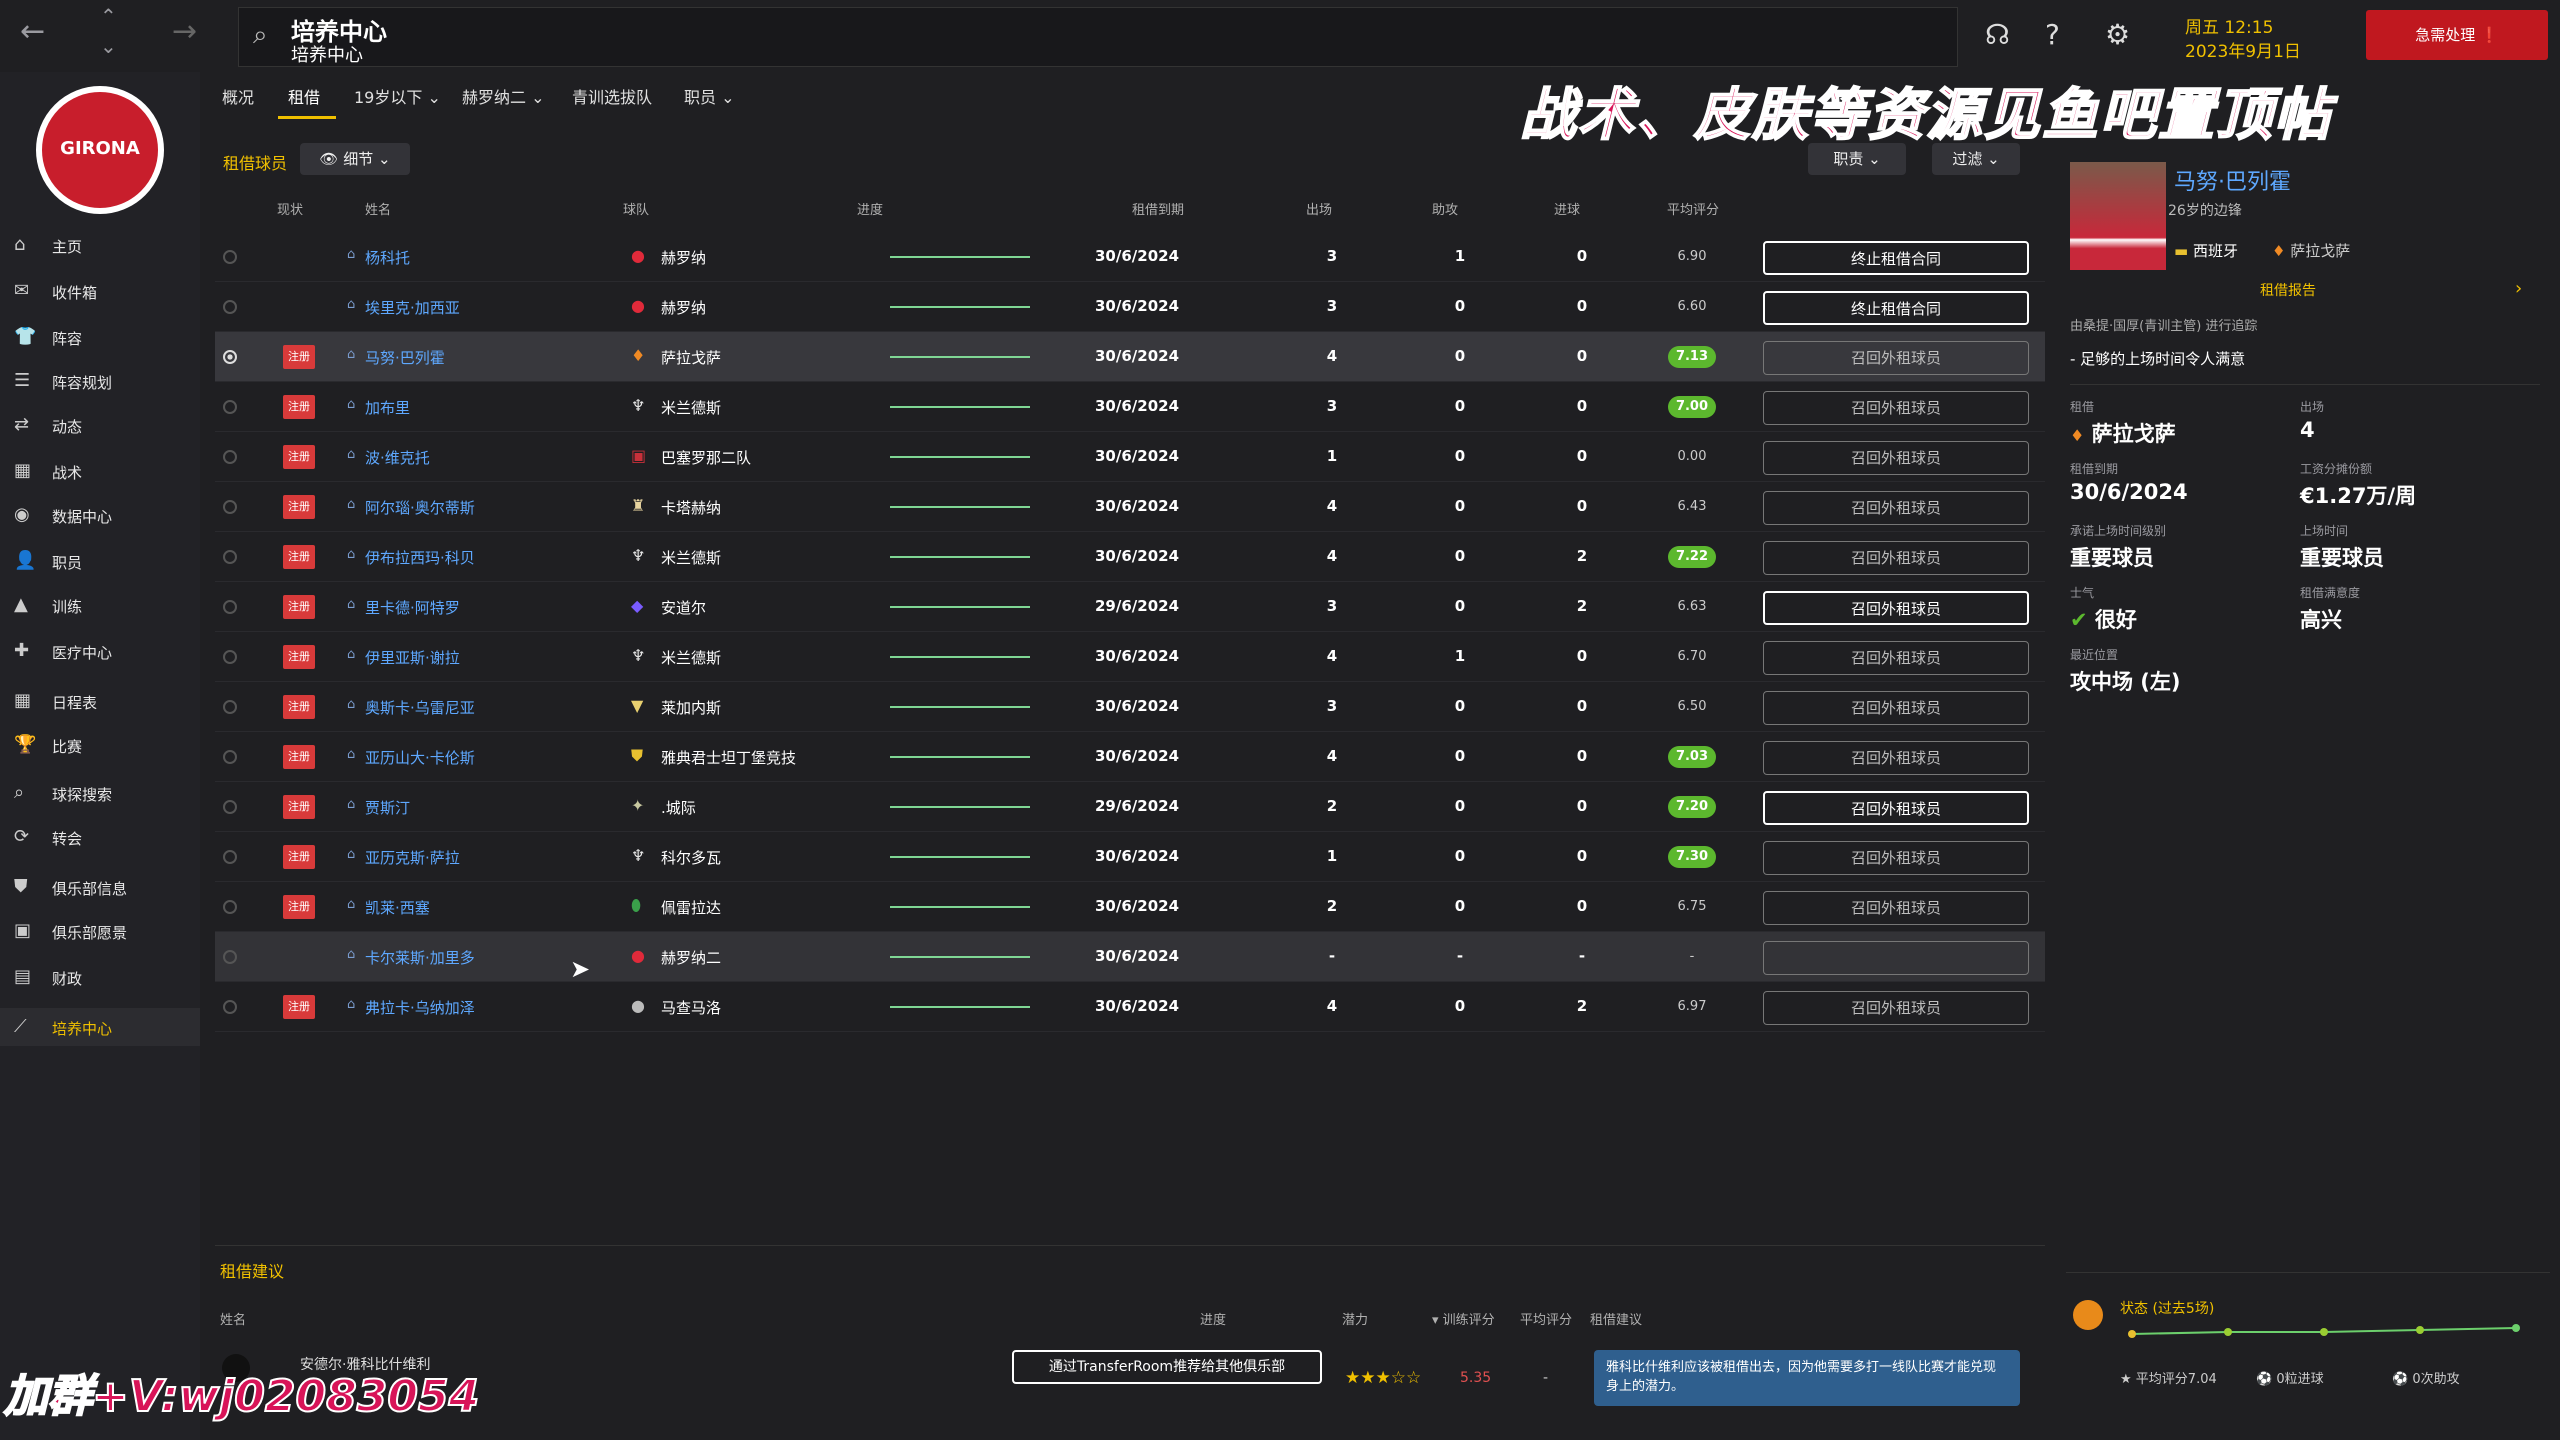 The height and width of the screenshot is (1440, 2560). I want to click on table-row: 注册 凯莱·西塞 ⬮ 佩雷拉达 30/6/2024 2 0 0 6.75 召回外租球员, so click(1130, 907).